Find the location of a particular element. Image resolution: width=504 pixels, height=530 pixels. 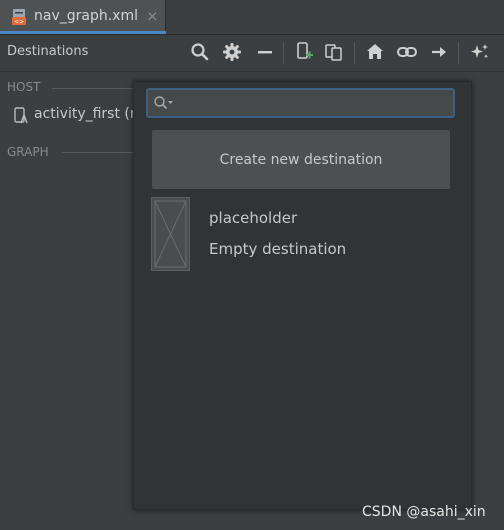

tab-label: nav_graph.xml is located at coordinates (86, 16).